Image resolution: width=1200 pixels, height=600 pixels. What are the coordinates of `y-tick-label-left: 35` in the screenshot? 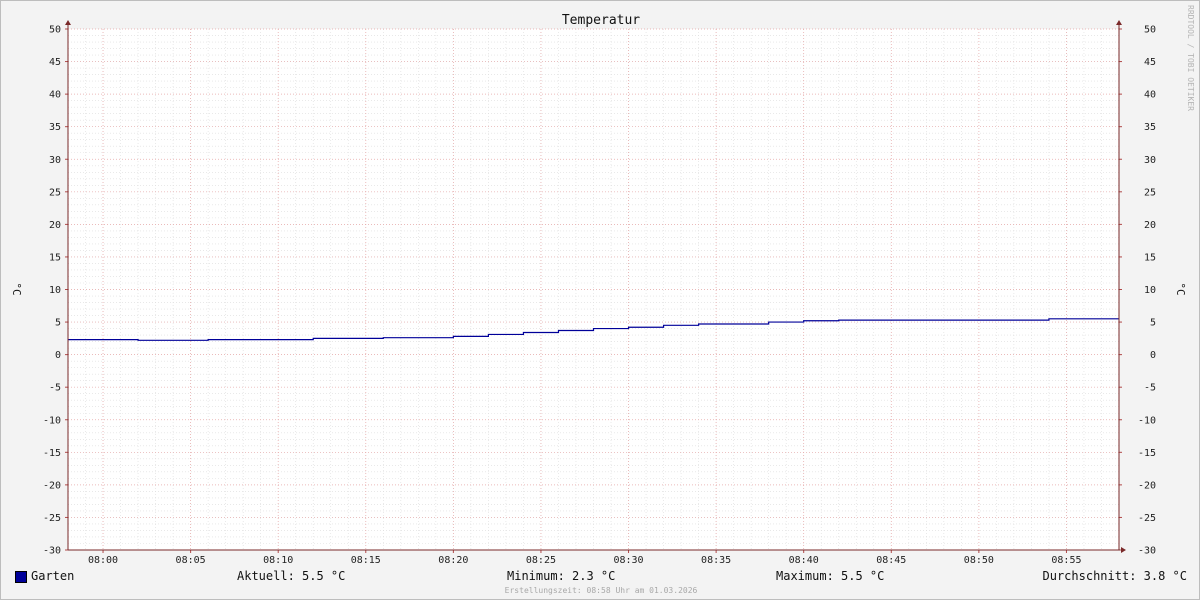 It's located at (55, 127).